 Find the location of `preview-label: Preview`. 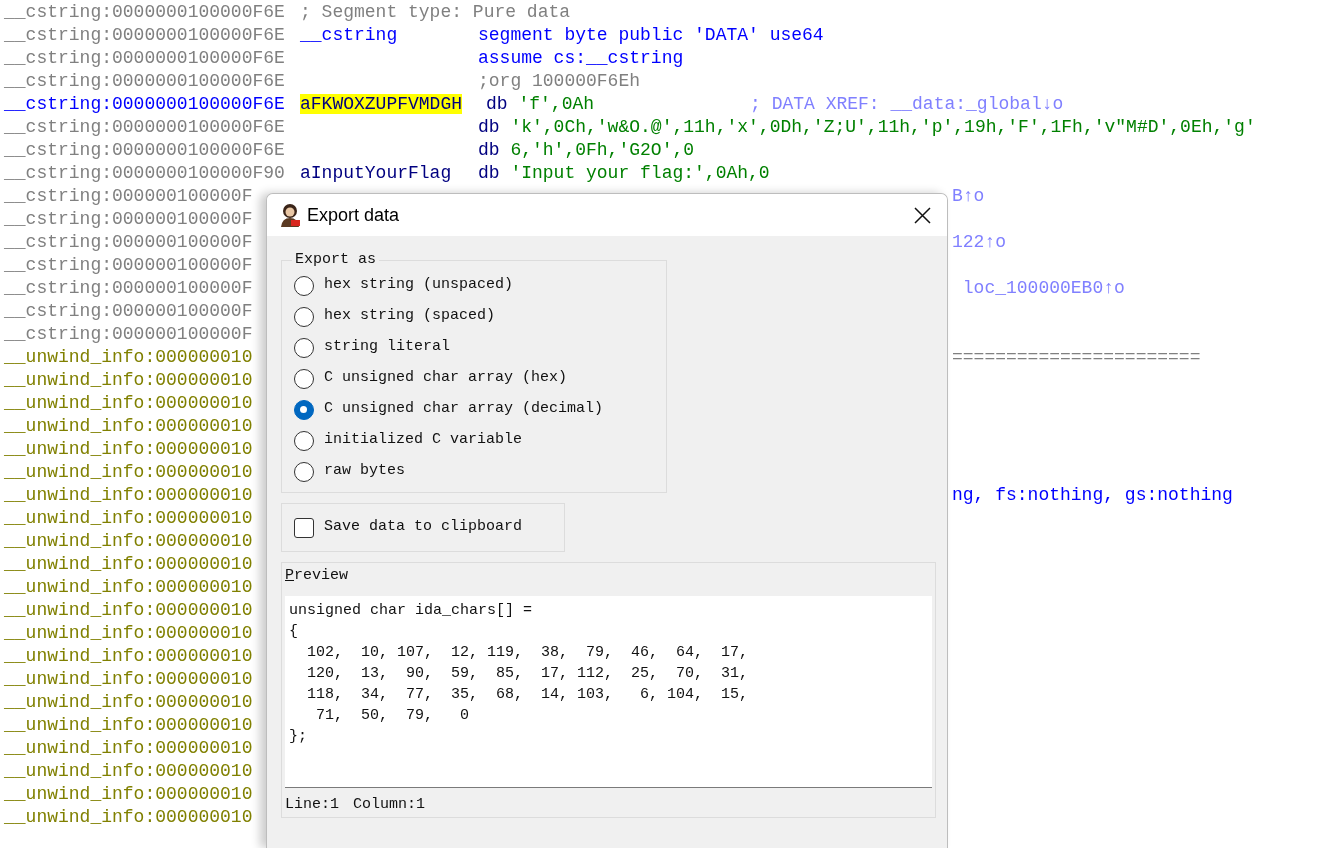

preview-label: Preview is located at coordinates (317, 576).